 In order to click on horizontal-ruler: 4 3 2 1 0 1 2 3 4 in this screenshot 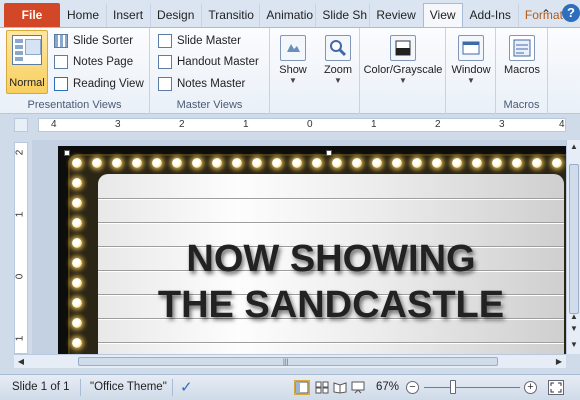, I will do `click(302, 125)`.